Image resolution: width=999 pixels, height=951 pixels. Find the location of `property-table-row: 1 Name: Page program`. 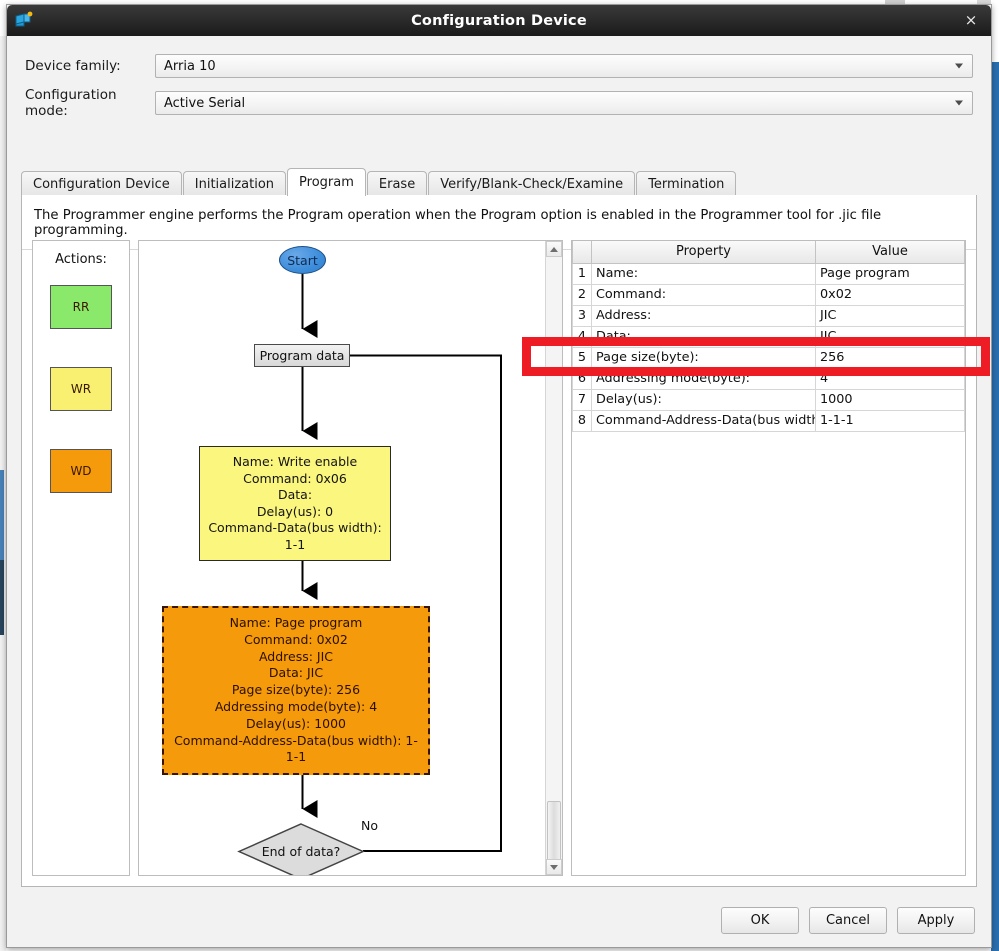

property-table-row: 1 Name: Page program is located at coordinates (768, 273).